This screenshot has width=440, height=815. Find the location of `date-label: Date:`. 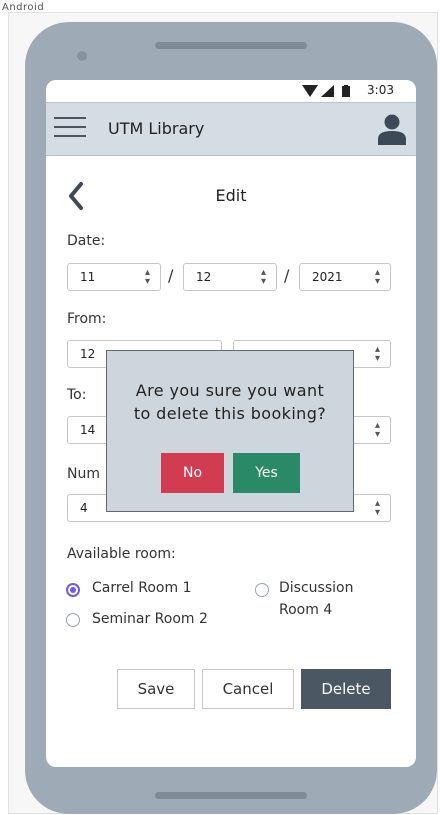

date-label: Date: is located at coordinates (86, 241).